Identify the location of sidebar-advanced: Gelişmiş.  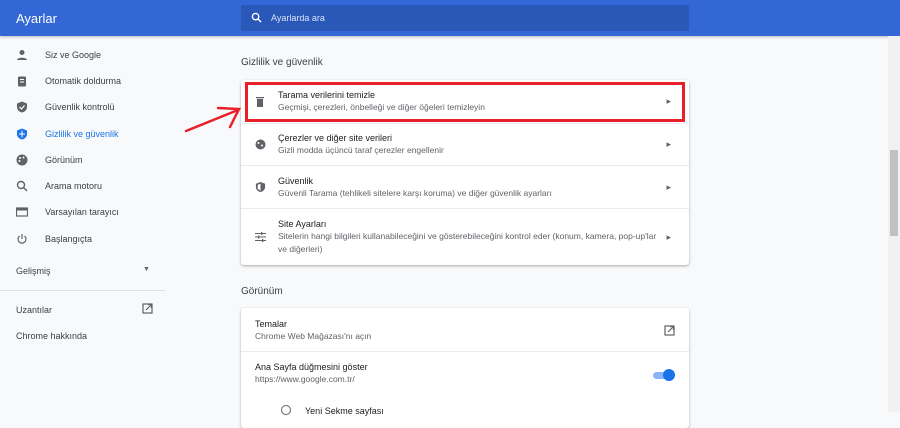
(33, 271).